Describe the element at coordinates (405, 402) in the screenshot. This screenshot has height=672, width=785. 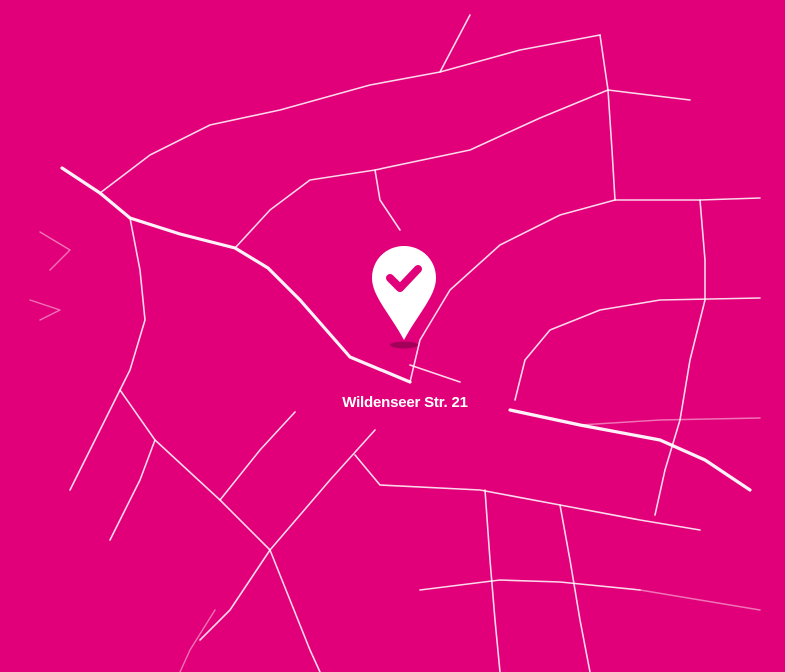
I see `location-address-label: Wildenseer Str. 21` at that location.